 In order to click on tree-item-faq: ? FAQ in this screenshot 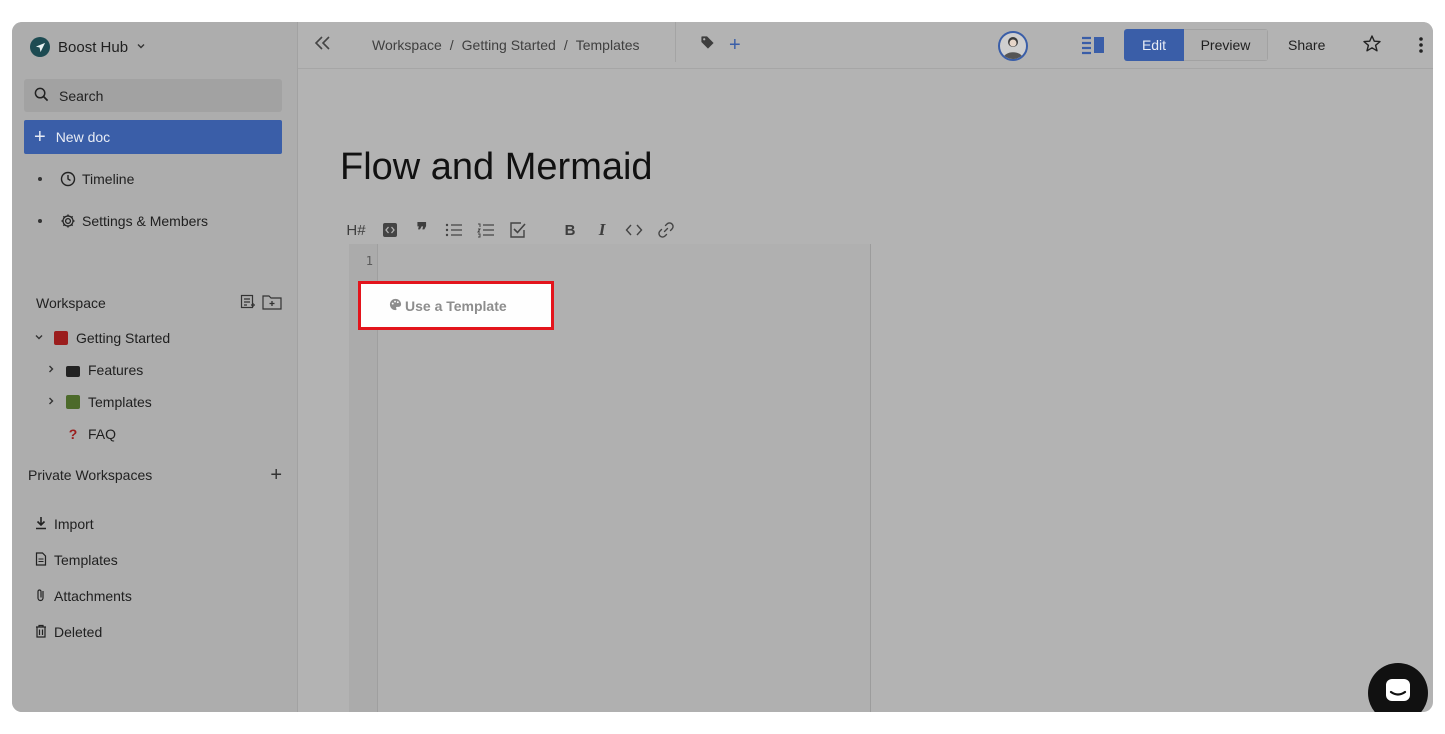, I will do `click(91, 434)`.